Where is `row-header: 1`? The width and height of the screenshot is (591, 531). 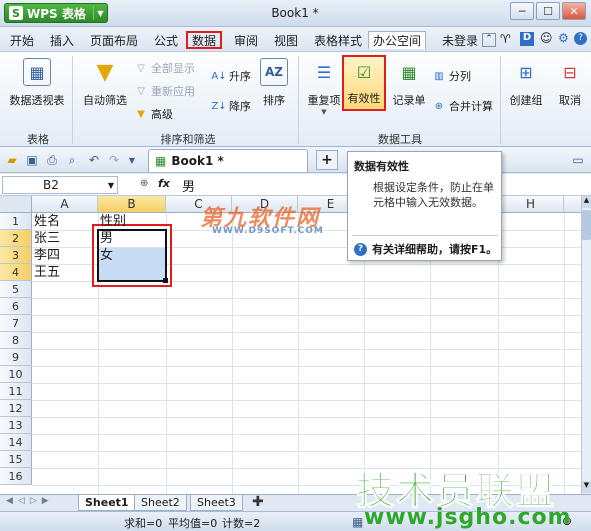
row-header: 1 is located at coordinates (16, 221).